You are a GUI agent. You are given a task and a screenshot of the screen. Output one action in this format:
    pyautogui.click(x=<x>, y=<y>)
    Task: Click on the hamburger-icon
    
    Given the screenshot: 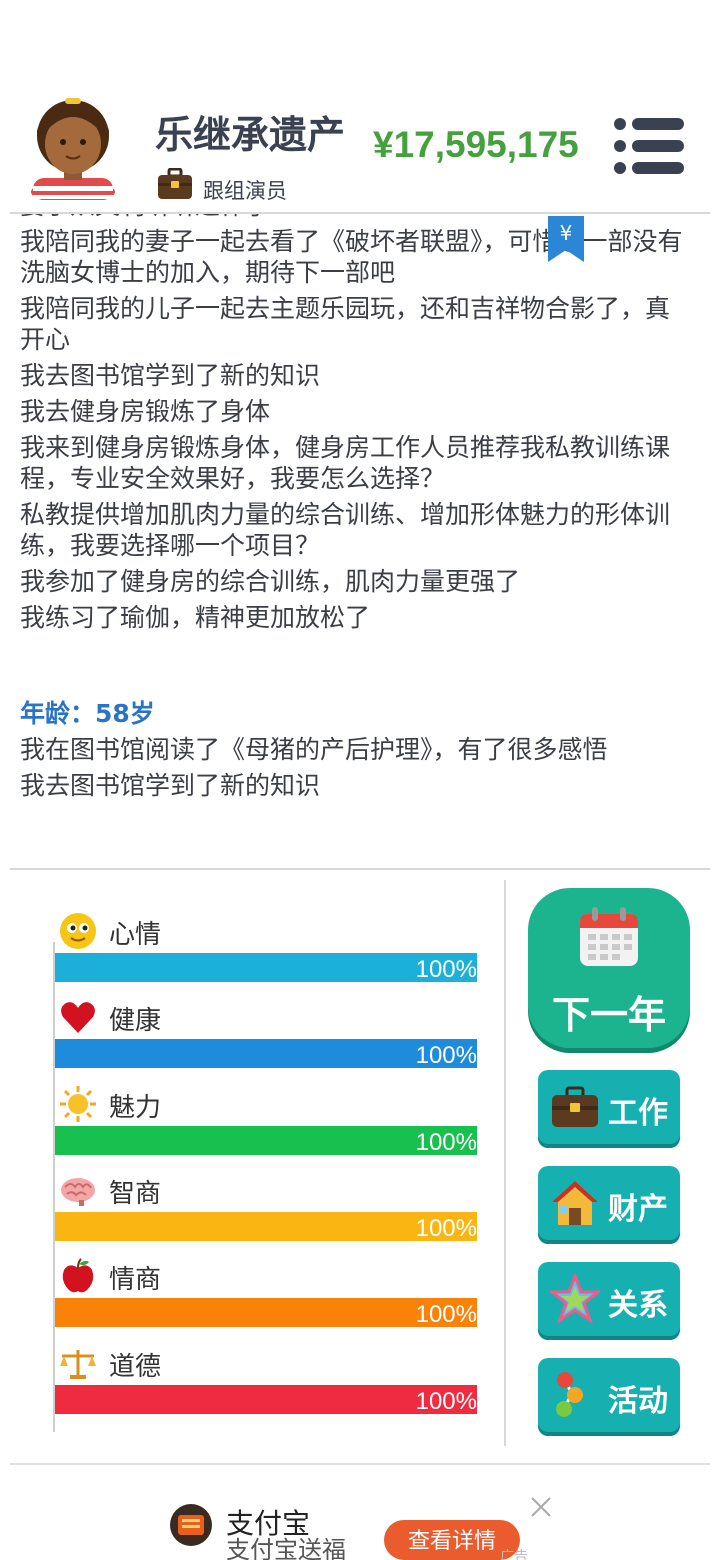 What is the action you would take?
    pyautogui.click(x=649, y=146)
    